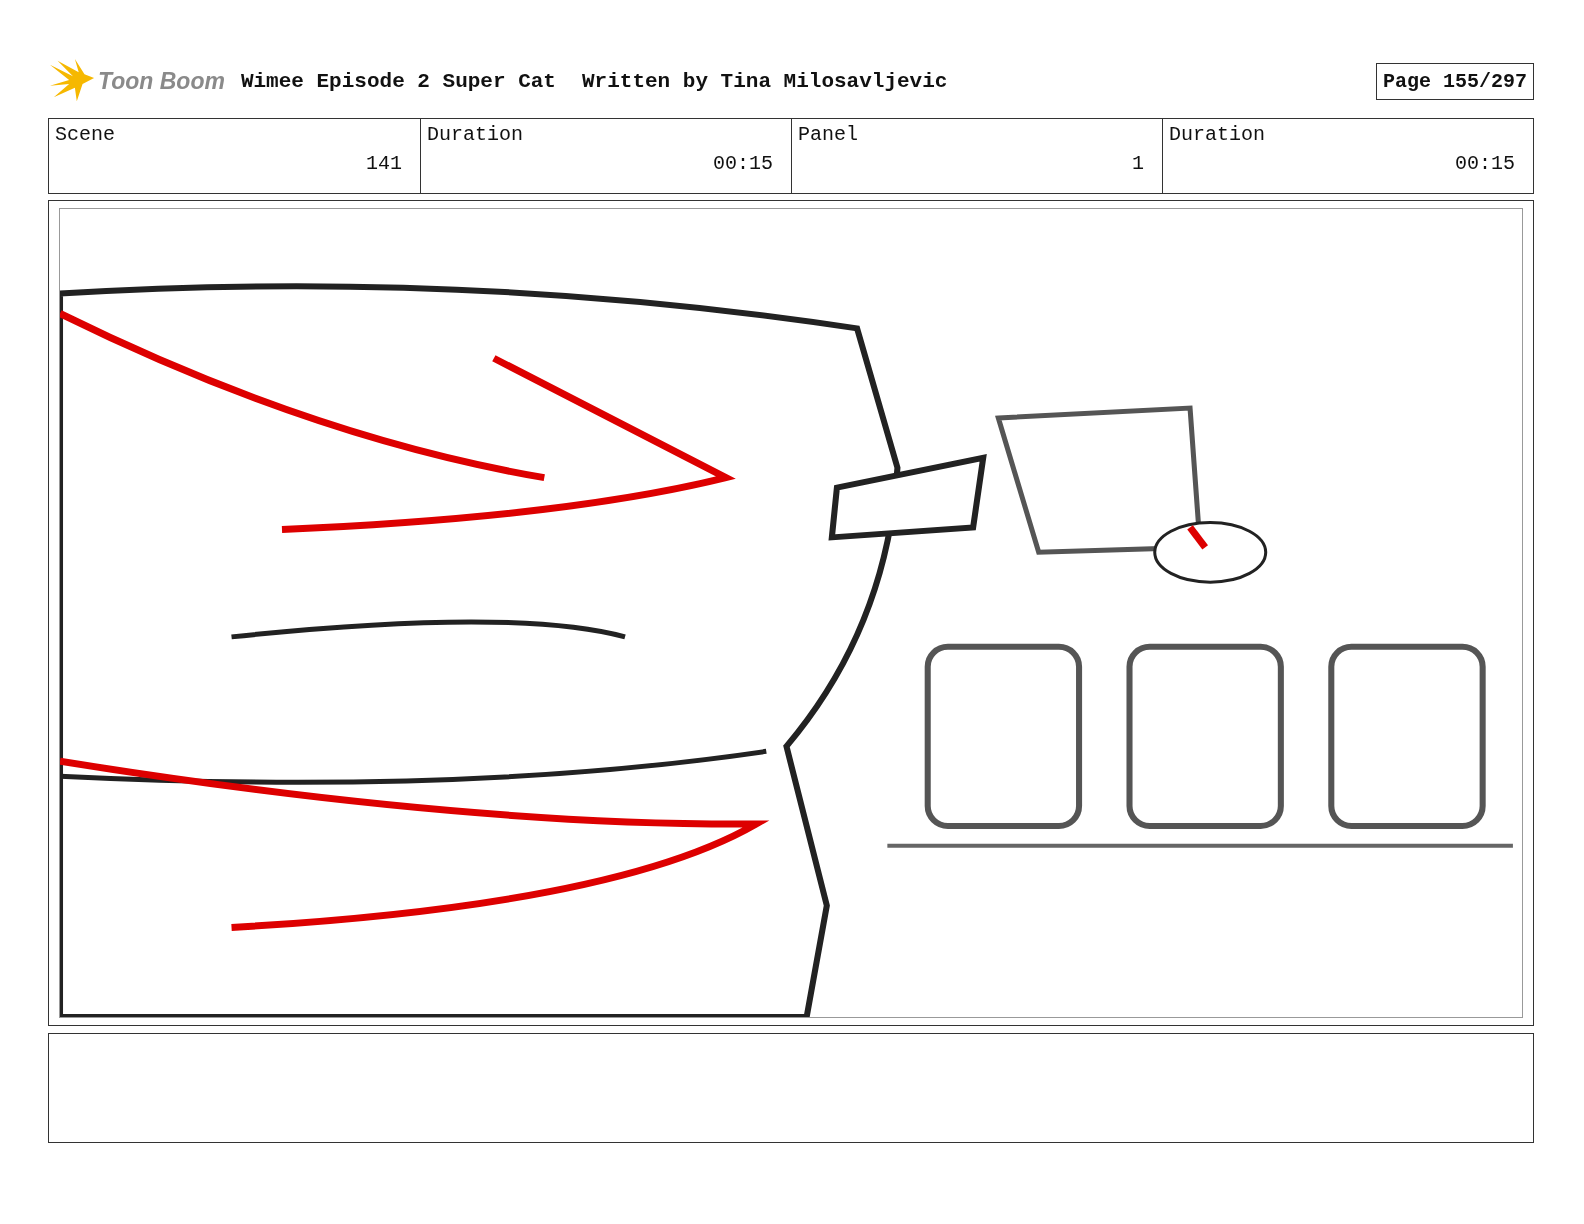 This screenshot has width=1584, height=1224. What do you see at coordinates (384, 163) in the screenshot?
I see `field-value: 141` at bounding box center [384, 163].